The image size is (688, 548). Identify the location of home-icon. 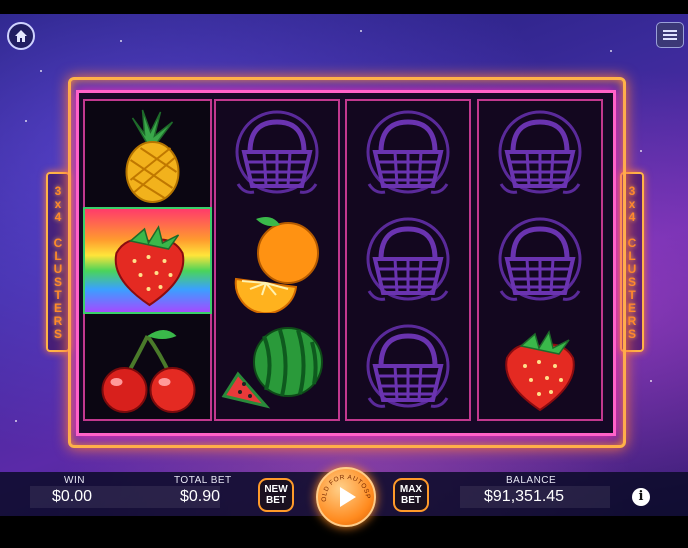
(21, 36).